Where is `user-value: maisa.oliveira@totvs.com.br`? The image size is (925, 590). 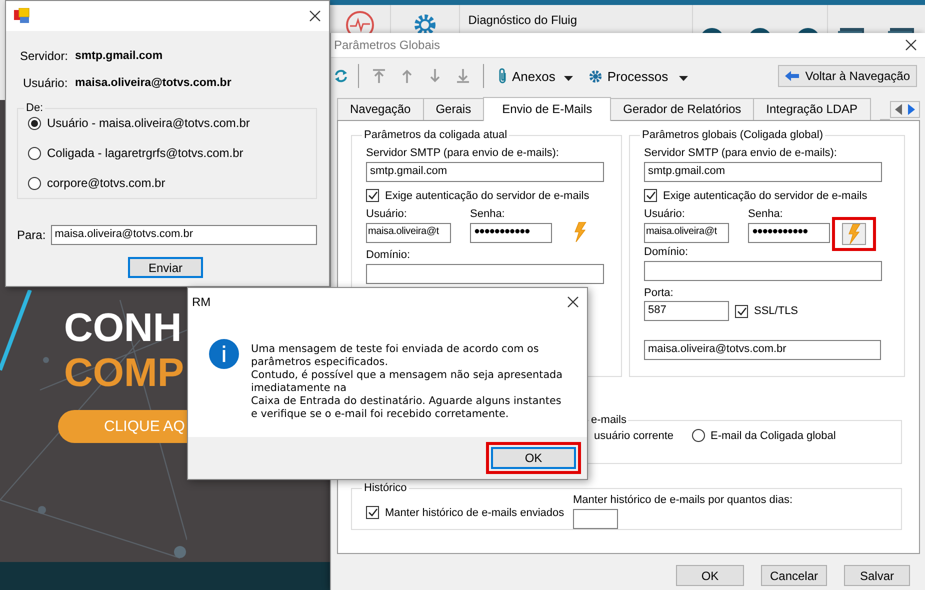 user-value: maisa.oliveira@totvs.com.br is located at coordinates (153, 83).